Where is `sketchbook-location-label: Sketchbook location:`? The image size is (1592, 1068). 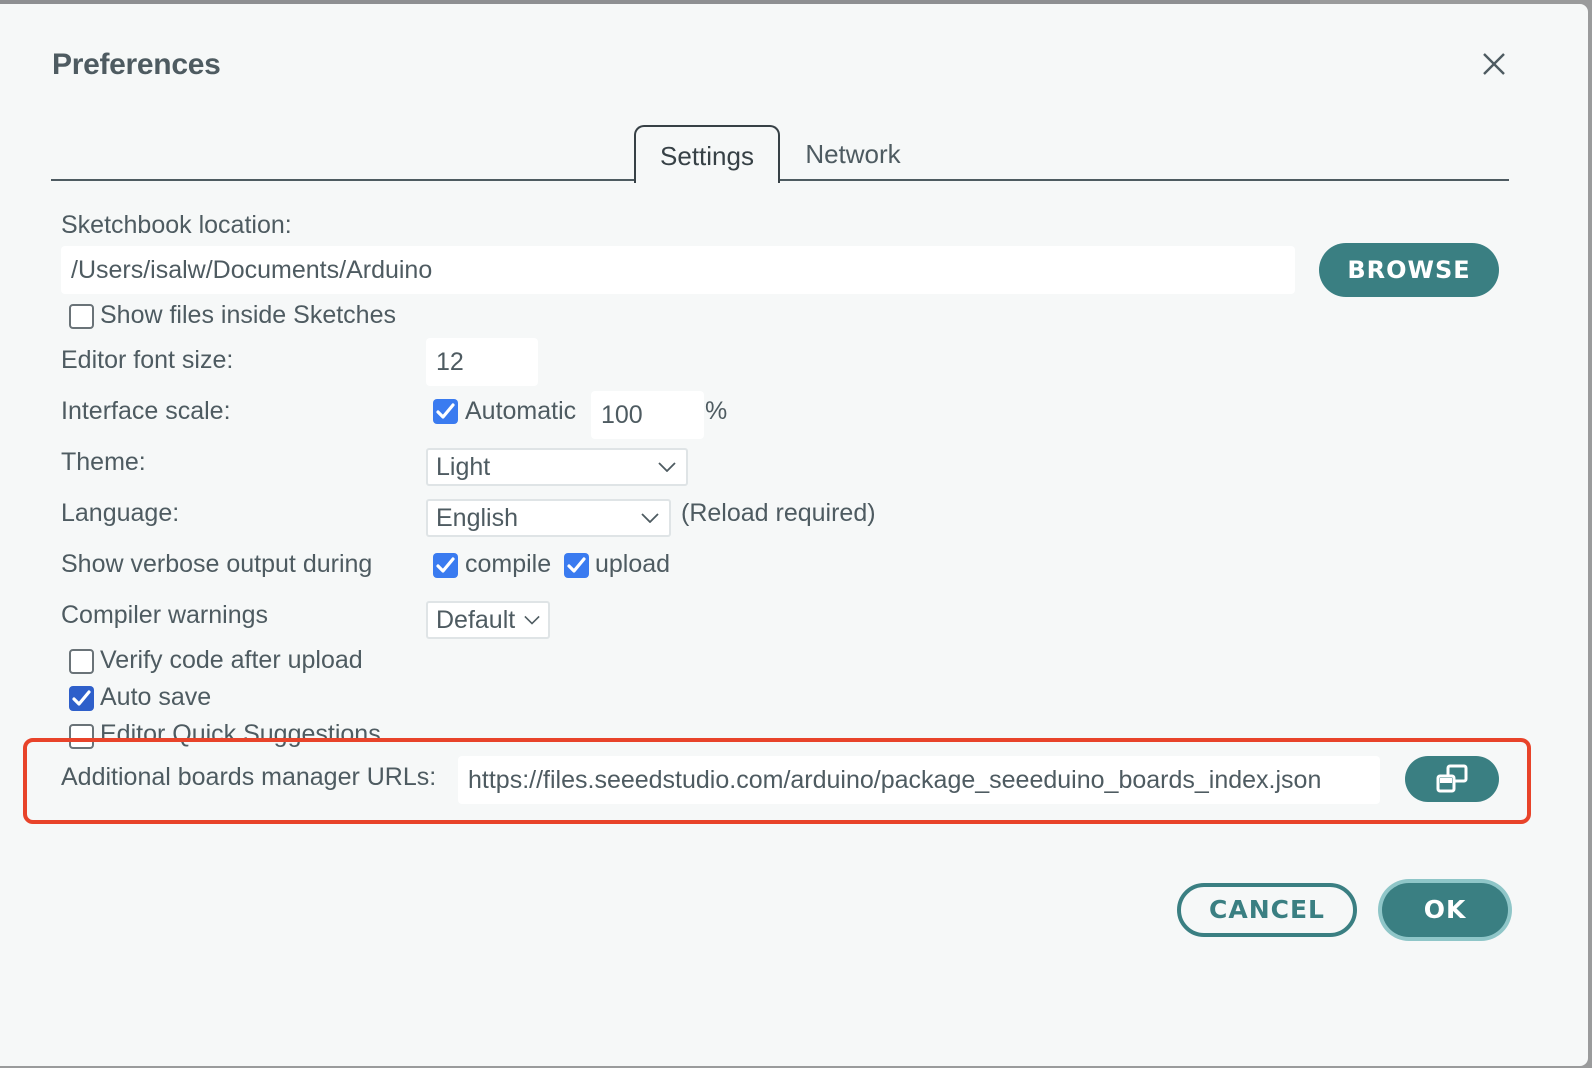 sketchbook-location-label: Sketchbook location: is located at coordinates (176, 225).